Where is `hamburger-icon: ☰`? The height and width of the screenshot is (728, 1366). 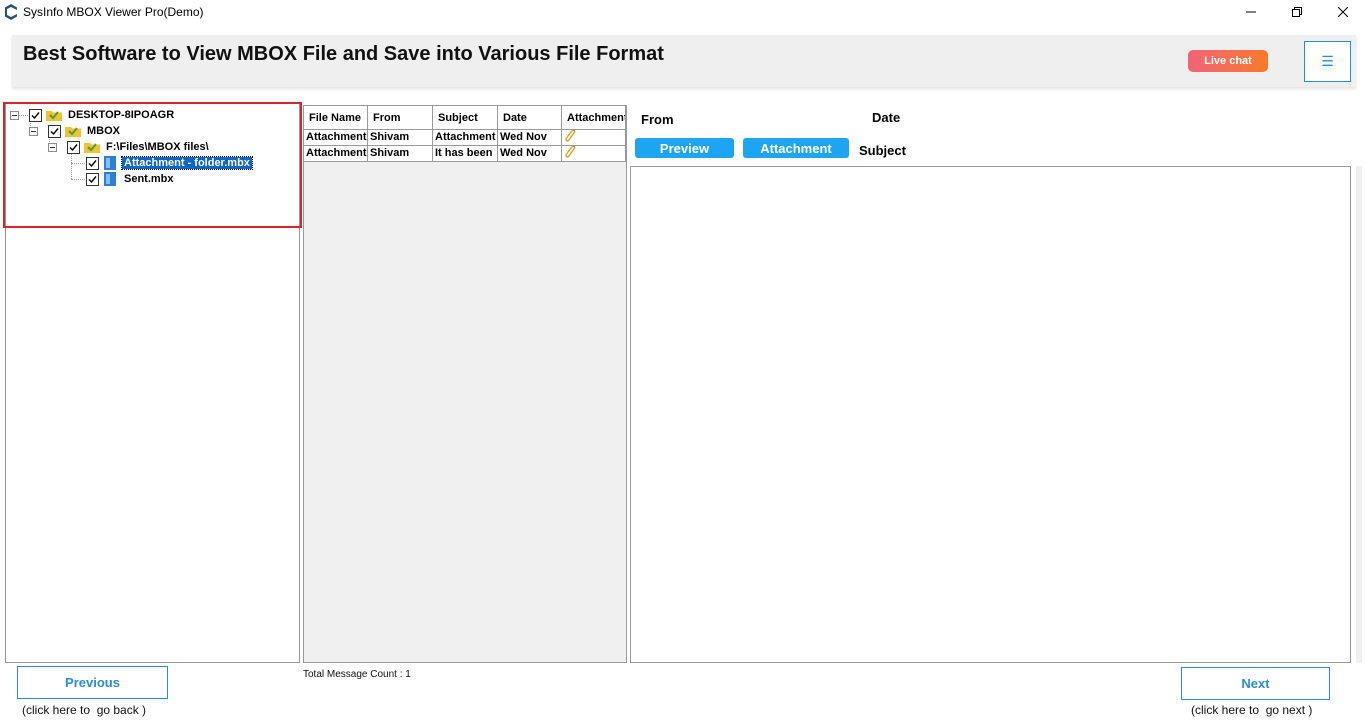
hamburger-icon: ☰ is located at coordinates (1327, 61).